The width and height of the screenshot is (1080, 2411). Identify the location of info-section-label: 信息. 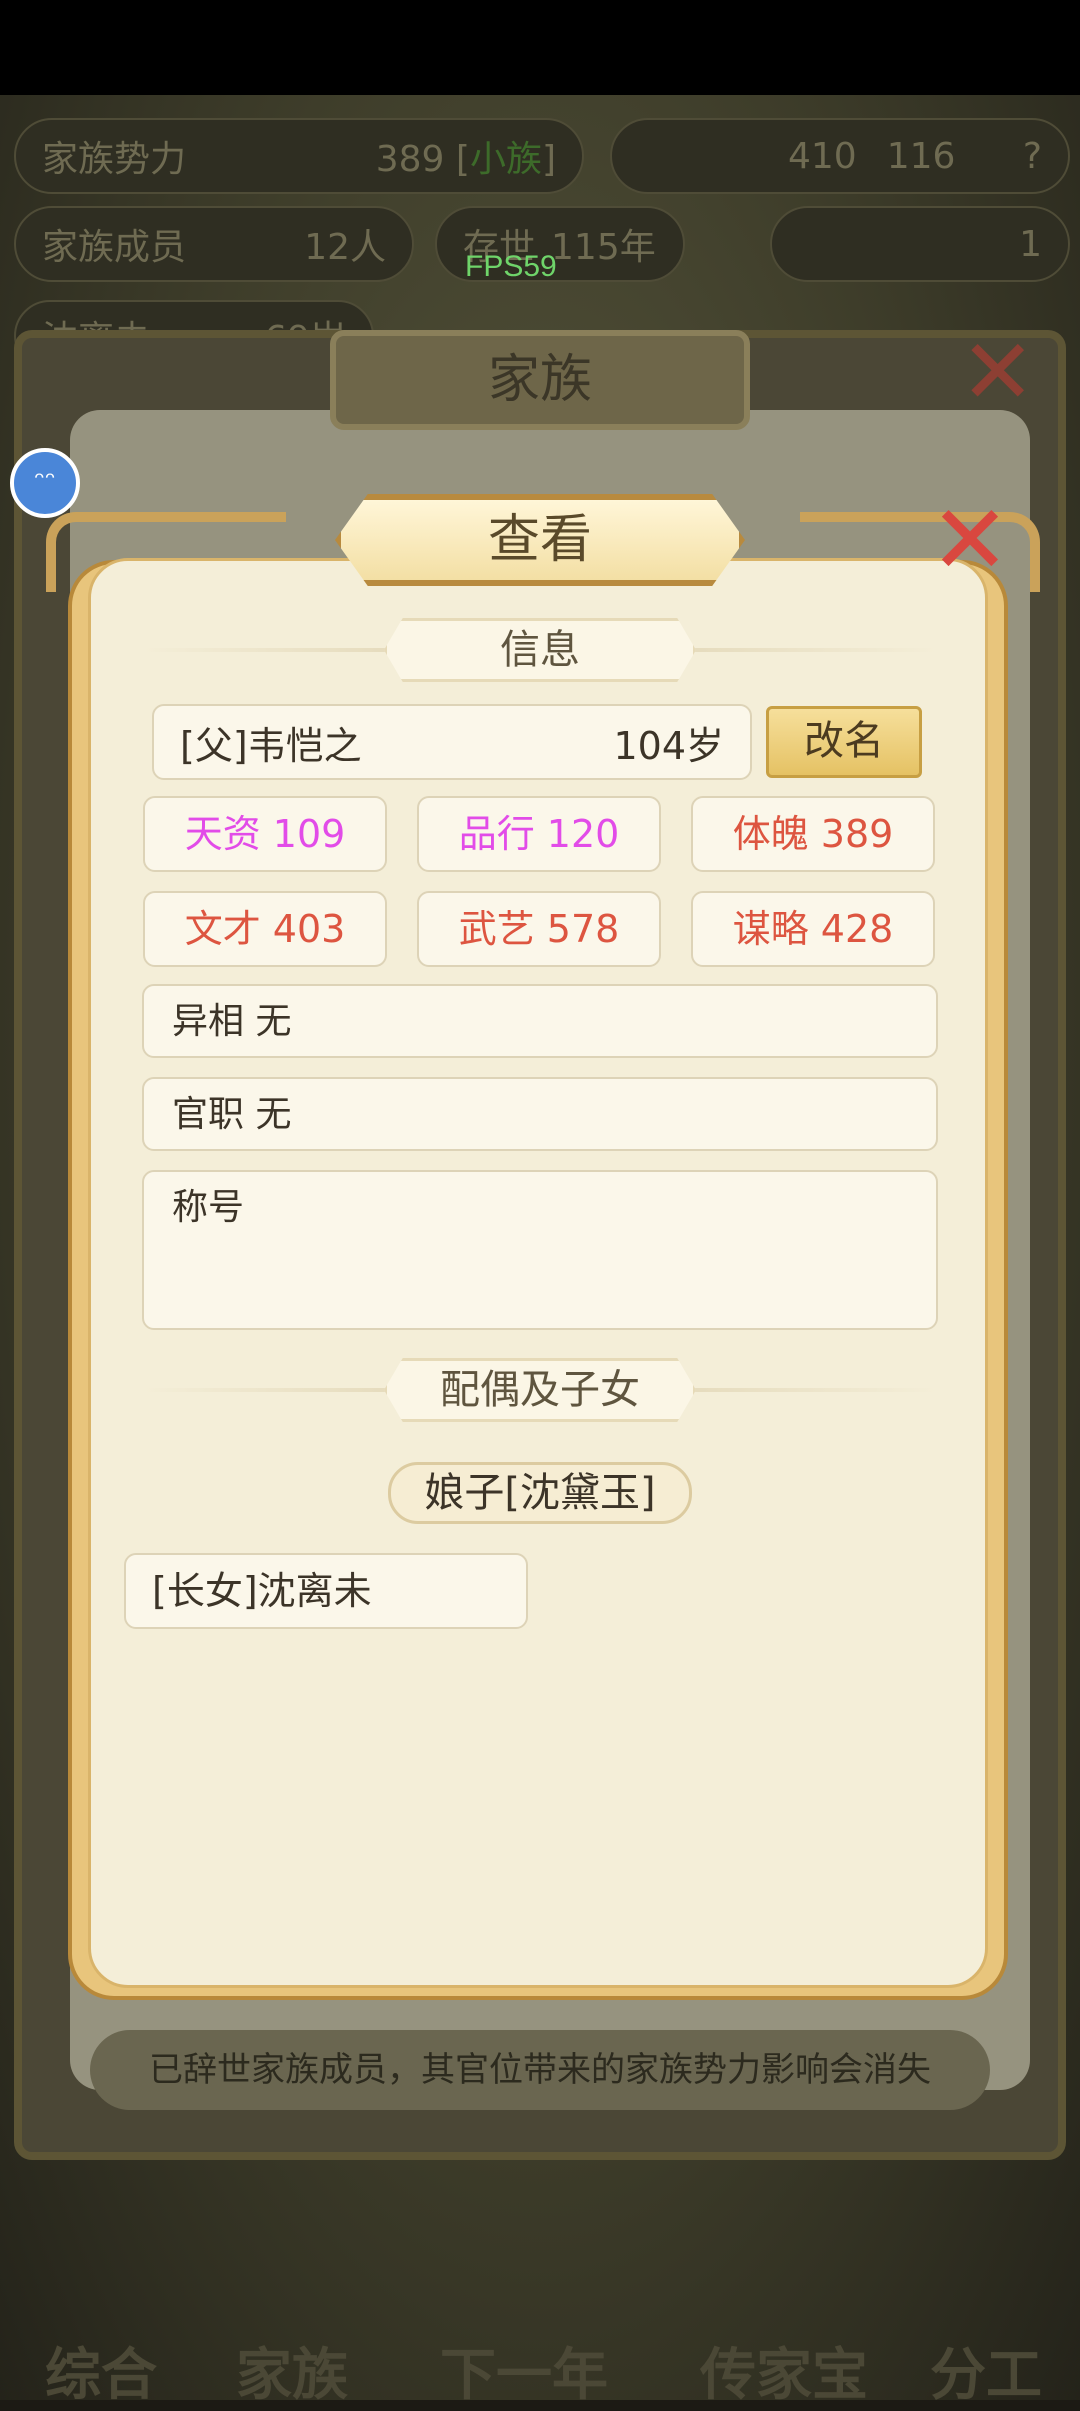
(540, 650).